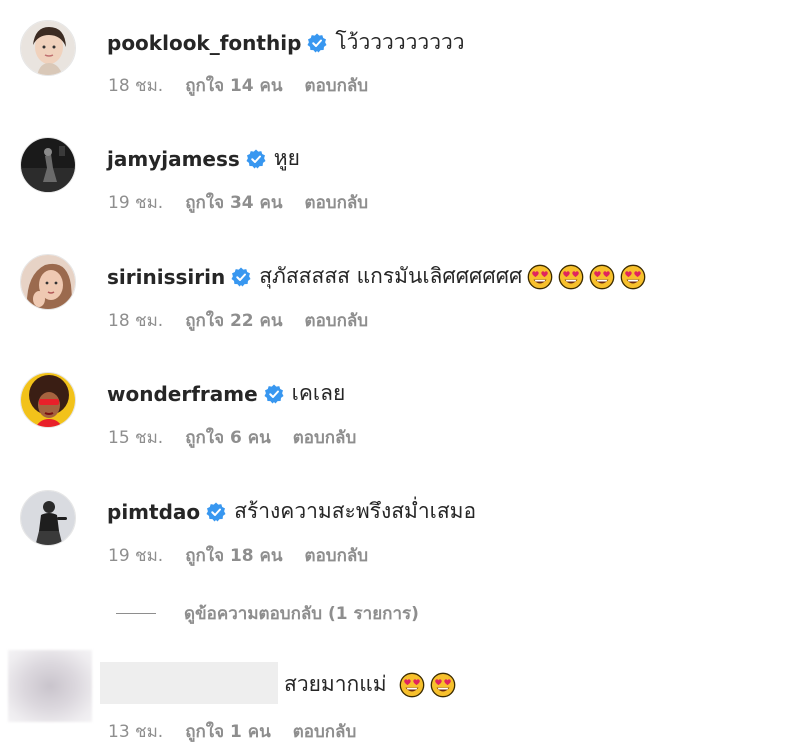 Image resolution: width=800 pixels, height=748 pixels. I want to click on comment-line: wonderframe เคเลย, so click(226, 393).